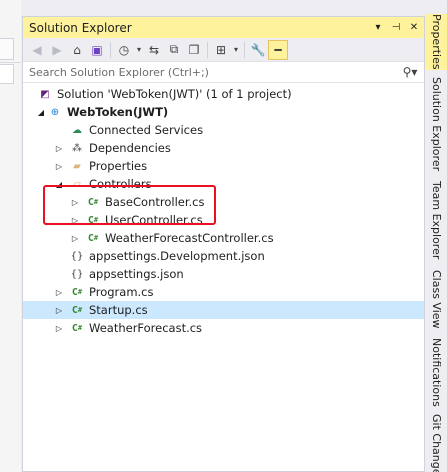 This screenshot has width=447, height=472. What do you see at coordinates (155, 202) in the screenshot?
I see `tree-item-label: BaseController.cs` at bounding box center [155, 202].